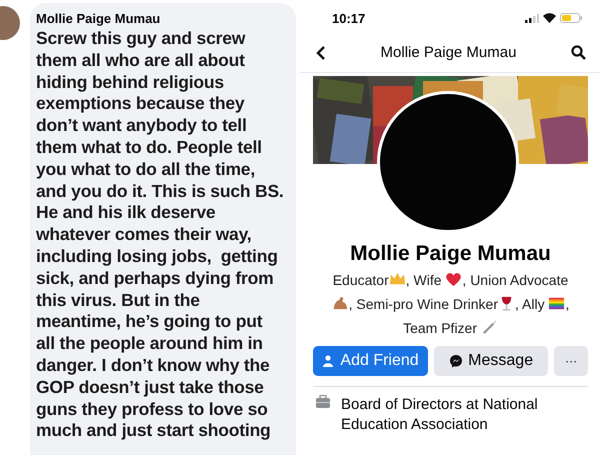 The height and width of the screenshot is (455, 600). What do you see at coordinates (515, 280) in the screenshot?
I see `bio-text: , Union Advocate` at bounding box center [515, 280].